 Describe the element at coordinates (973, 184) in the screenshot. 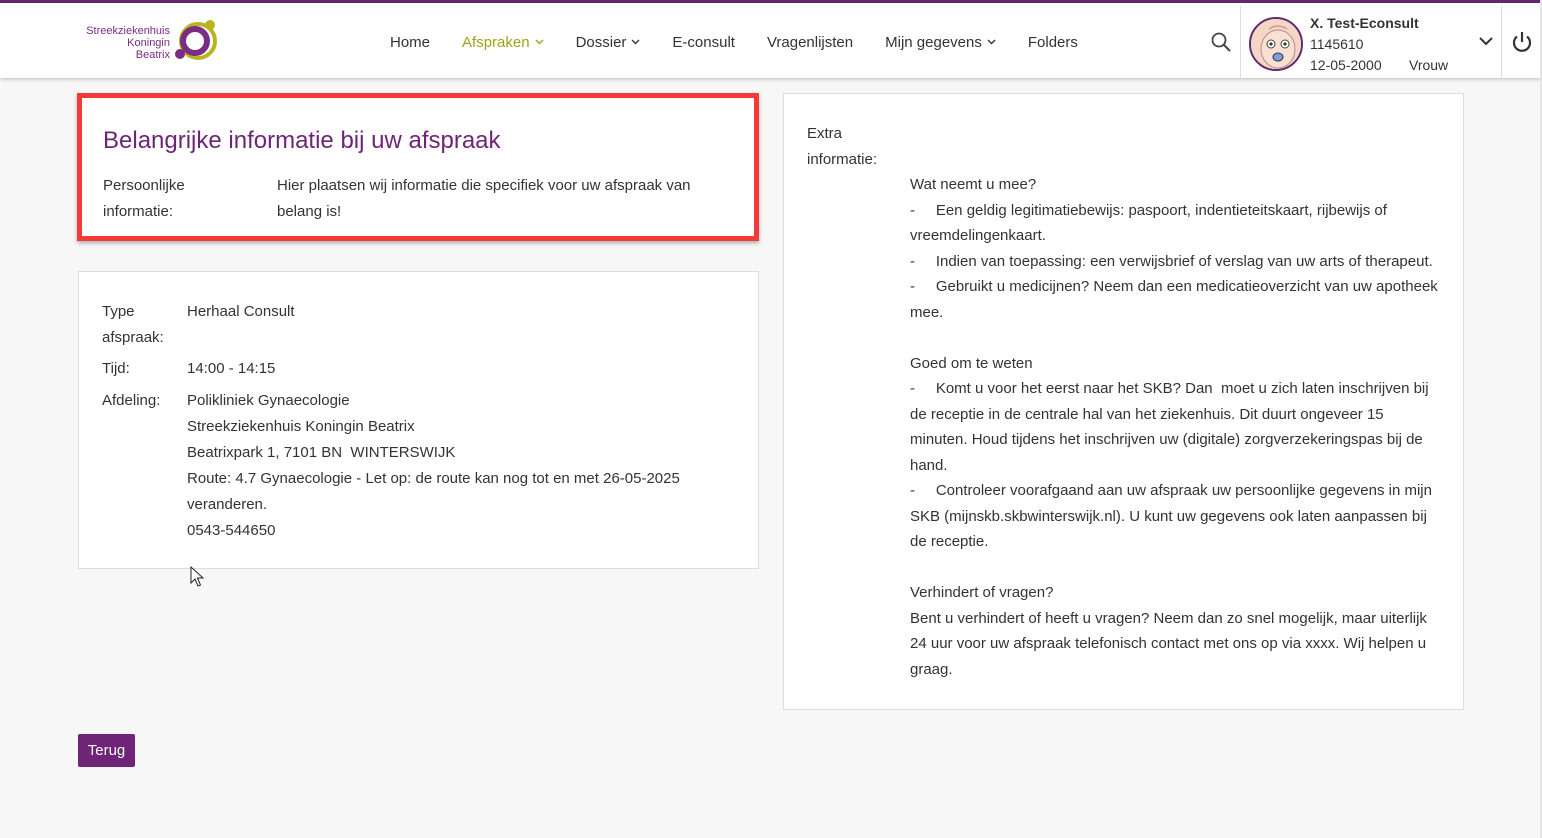

I see `extra-info-line: Wat neemt u mee?` at that location.